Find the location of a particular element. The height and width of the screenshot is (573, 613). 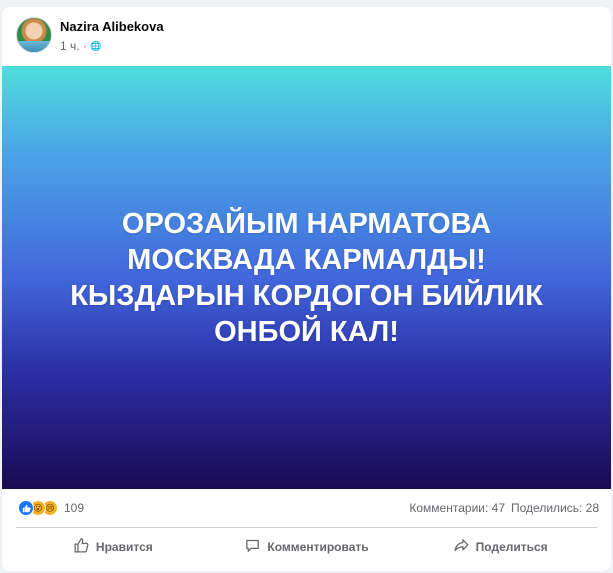

post-meta: 1 ч. · 🌐 is located at coordinates (80, 46).